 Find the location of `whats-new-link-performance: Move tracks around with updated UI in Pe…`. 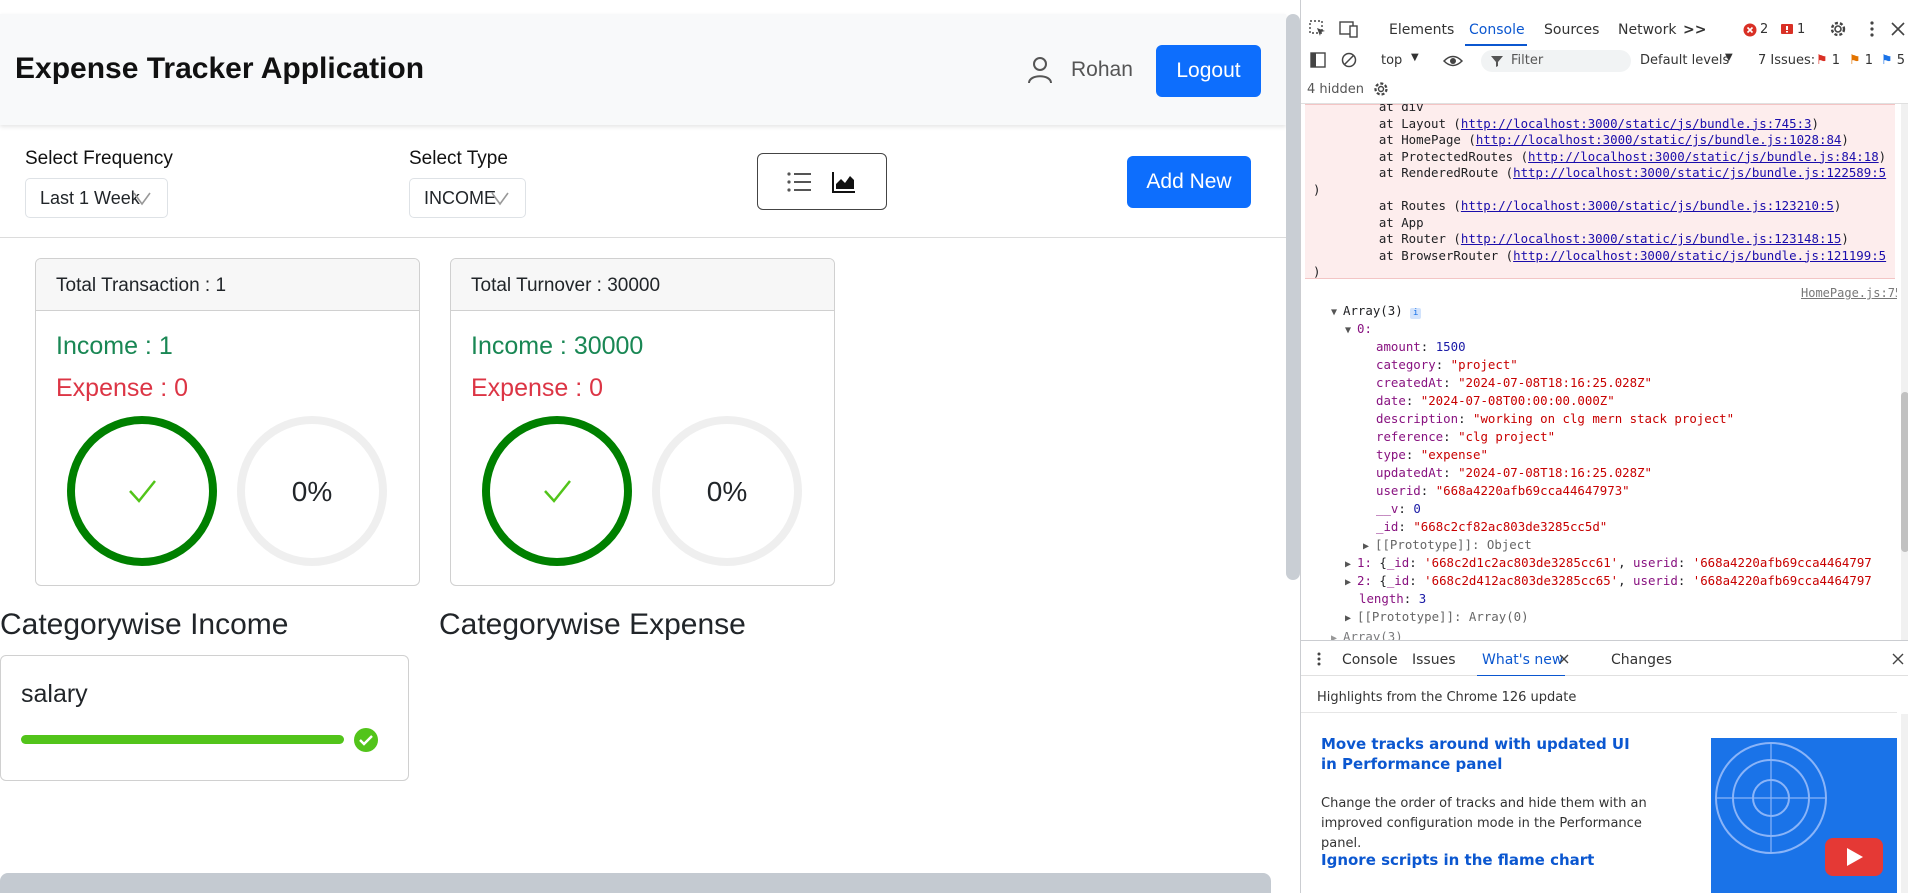

whats-new-link-performance: Move tracks around with updated UI in Pe… is located at coordinates (1481, 754).